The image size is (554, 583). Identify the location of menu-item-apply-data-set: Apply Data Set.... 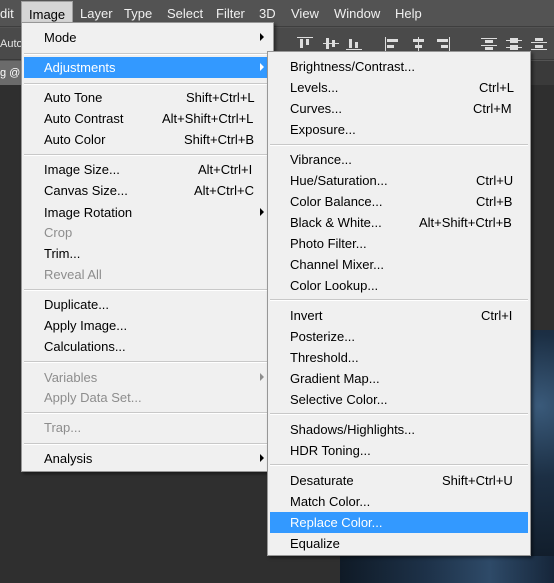
(147, 397).